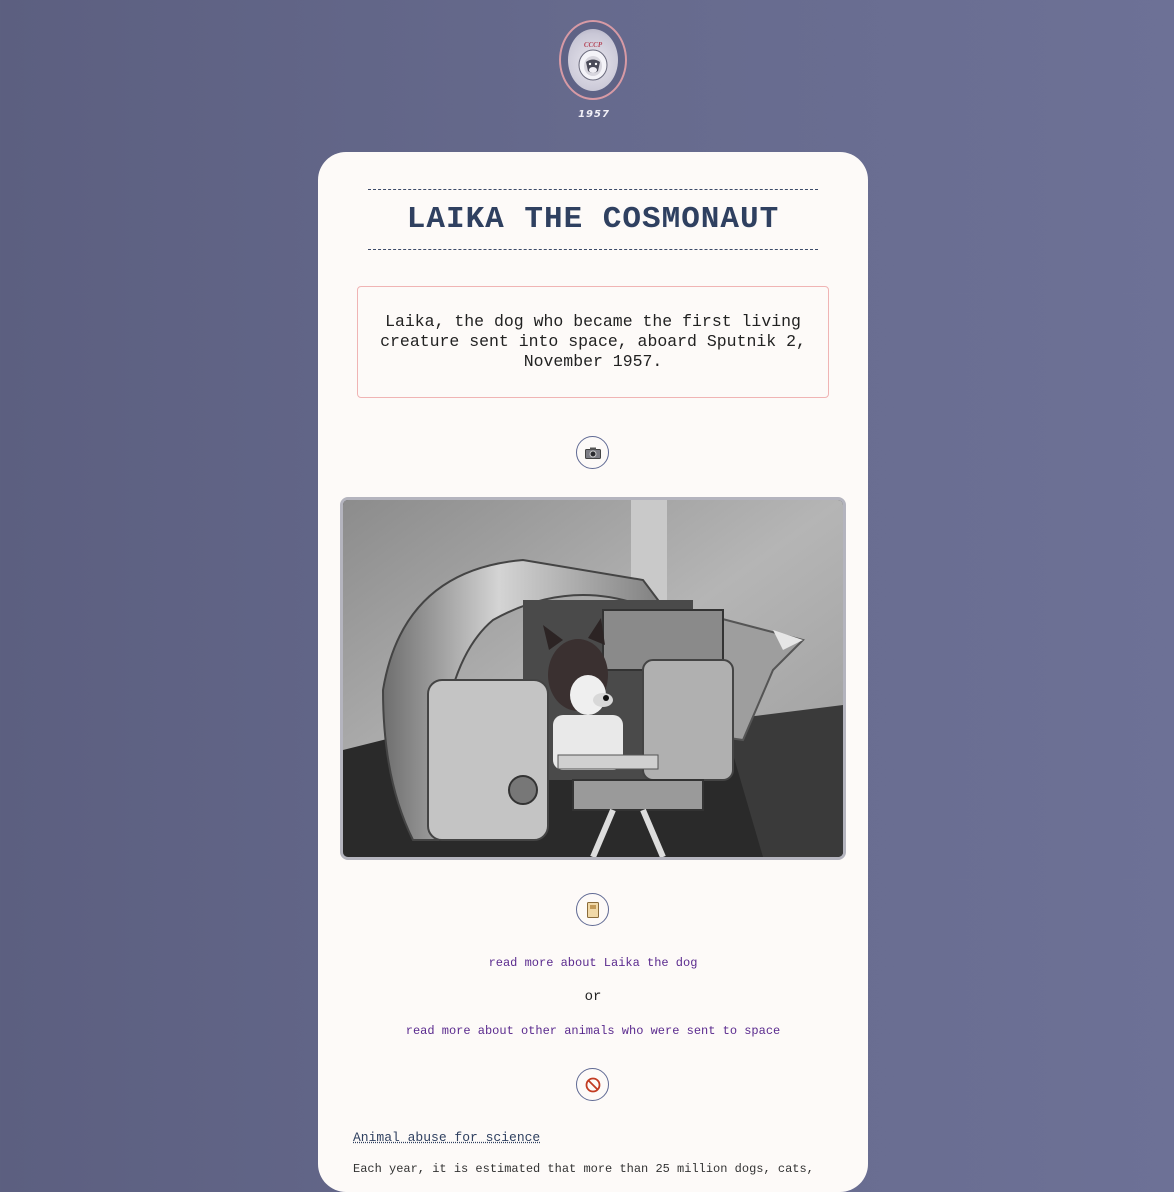  I want to click on camera-icon, so click(592, 452).